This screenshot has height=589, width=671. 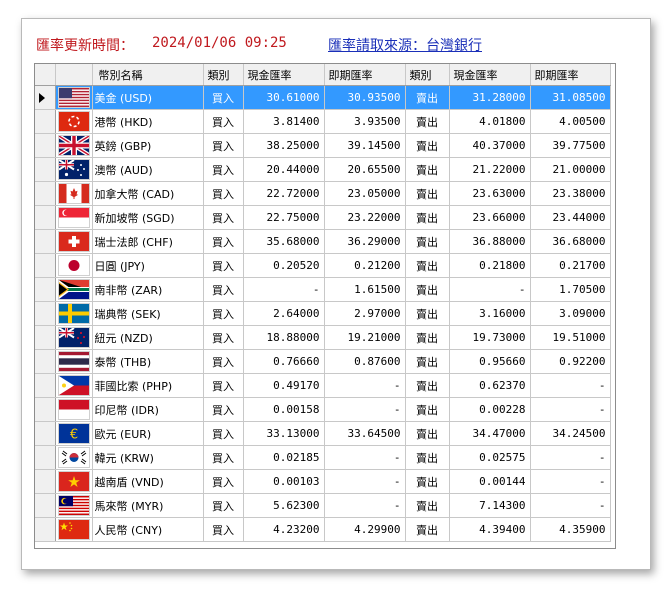 I want to click on column-header-currency: 幣別名稱, so click(x=148, y=75).